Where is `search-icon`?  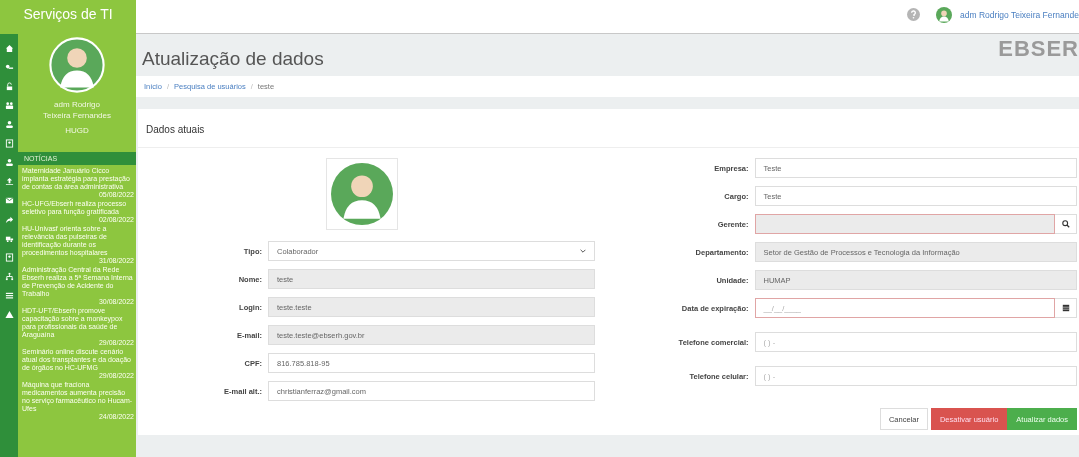 search-icon is located at coordinates (1065, 224).